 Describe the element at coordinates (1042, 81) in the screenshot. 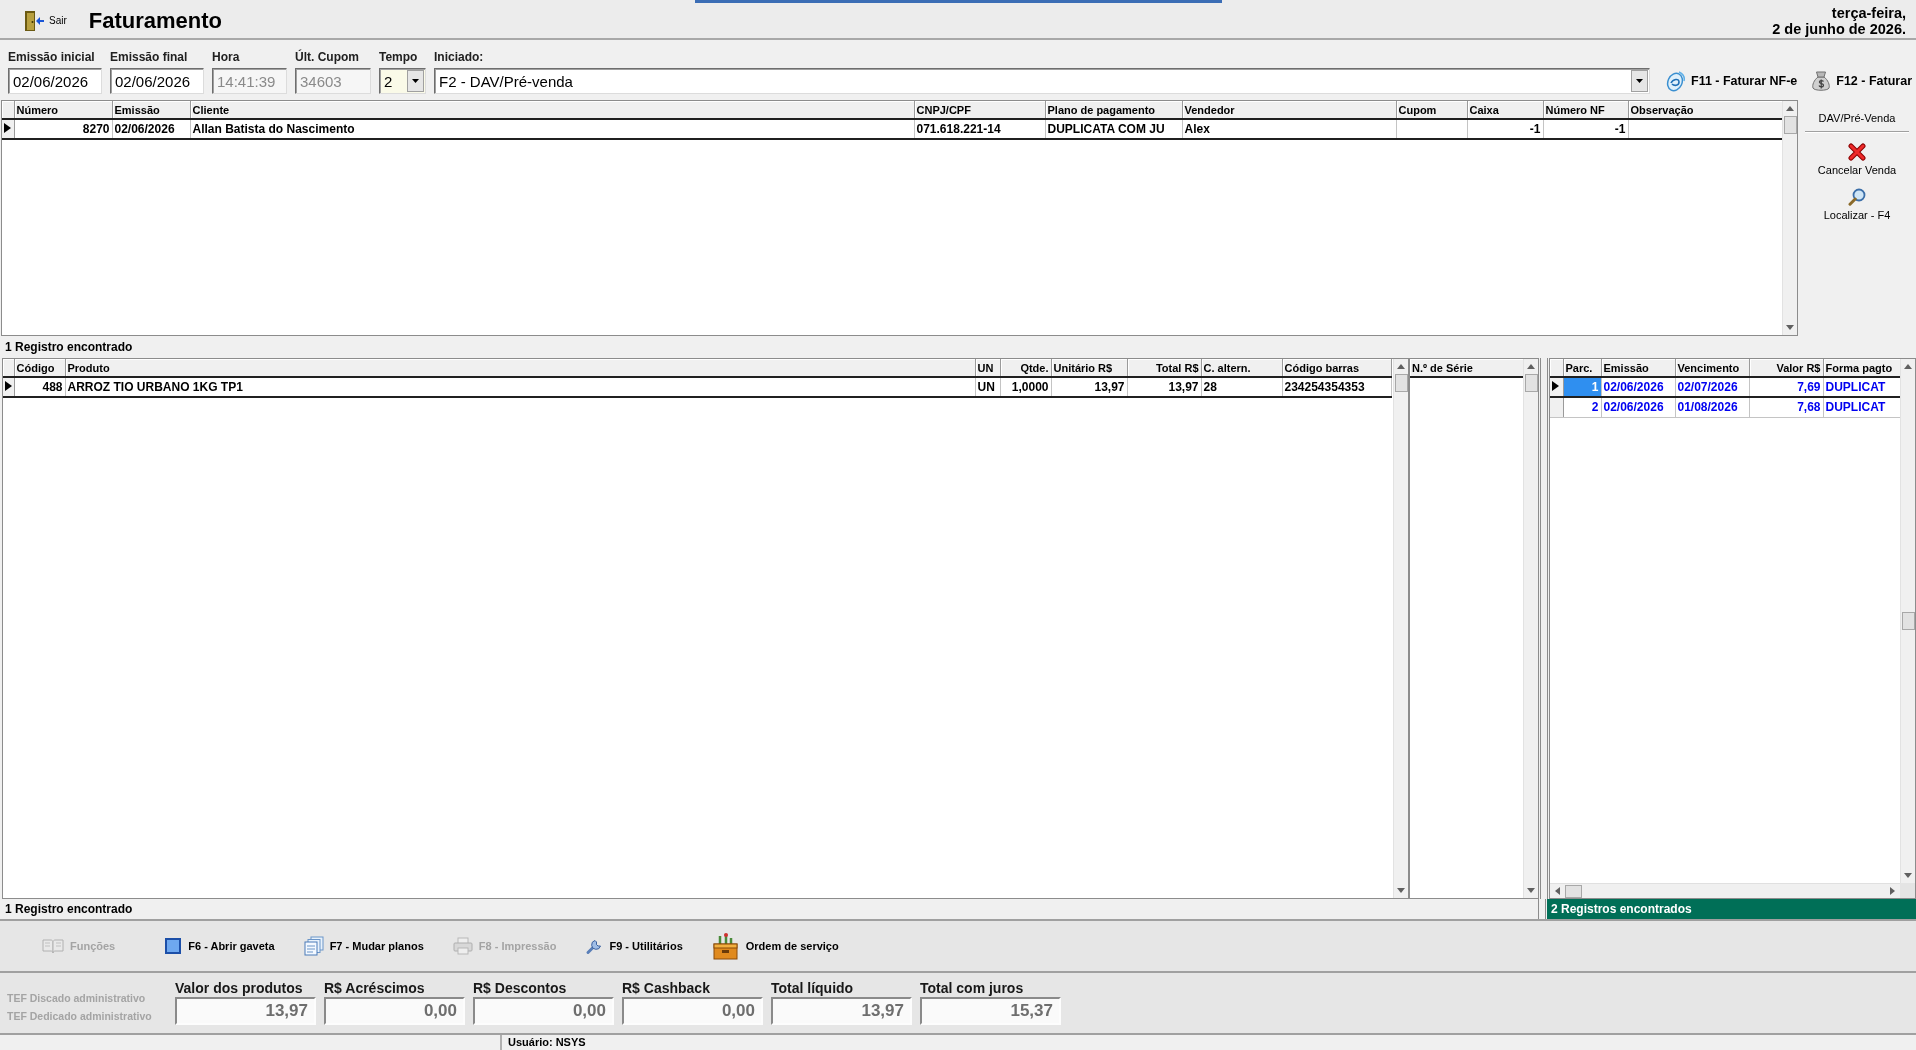

I see `combo-box: F2 - DAV/Pré-venda` at that location.